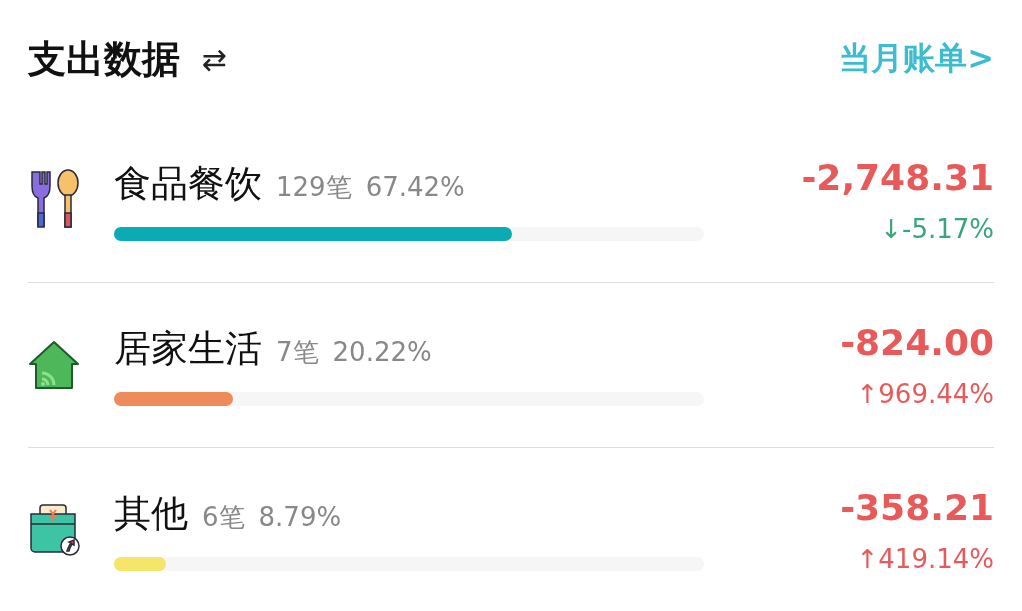 The height and width of the screenshot is (611, 1022). Describe the element at coordinates (297, 352) in the screenshot. I see `transaction-count: 7笔` at that location.